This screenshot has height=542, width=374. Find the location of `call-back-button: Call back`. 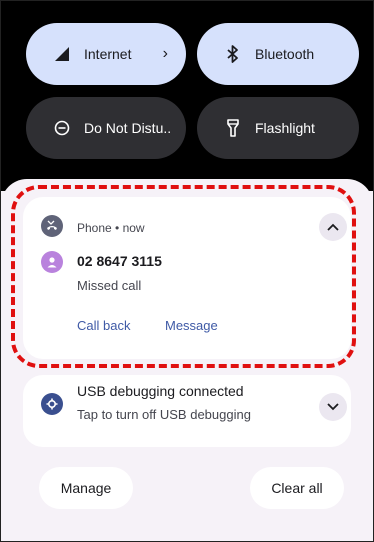

call-back-button: Call back is located at coordinates (103, 325).